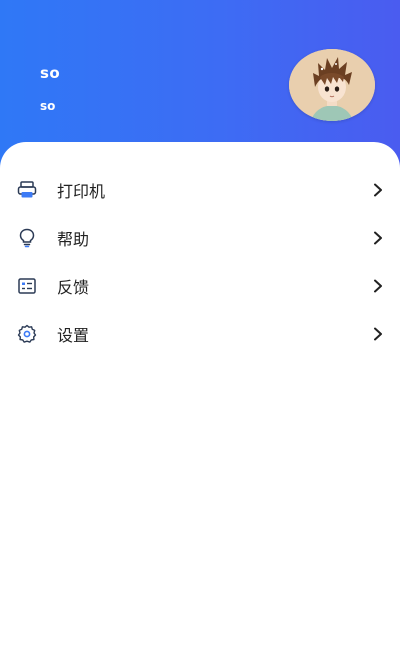 Image resolution: width=400 pixels, height=661 pixels. I want to click on lightbulb-icon, so click(27, 238).